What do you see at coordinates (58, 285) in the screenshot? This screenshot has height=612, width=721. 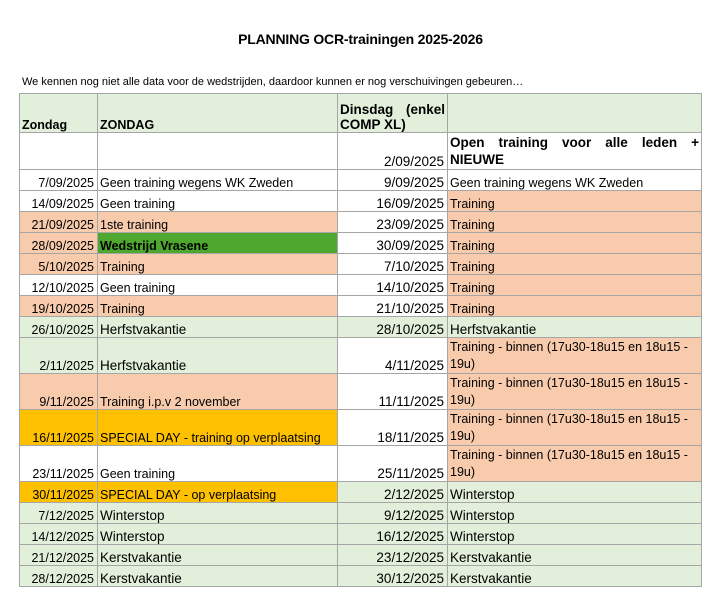 I see `sunday-date: 12/10/2025` at bounding box center [58, 285].